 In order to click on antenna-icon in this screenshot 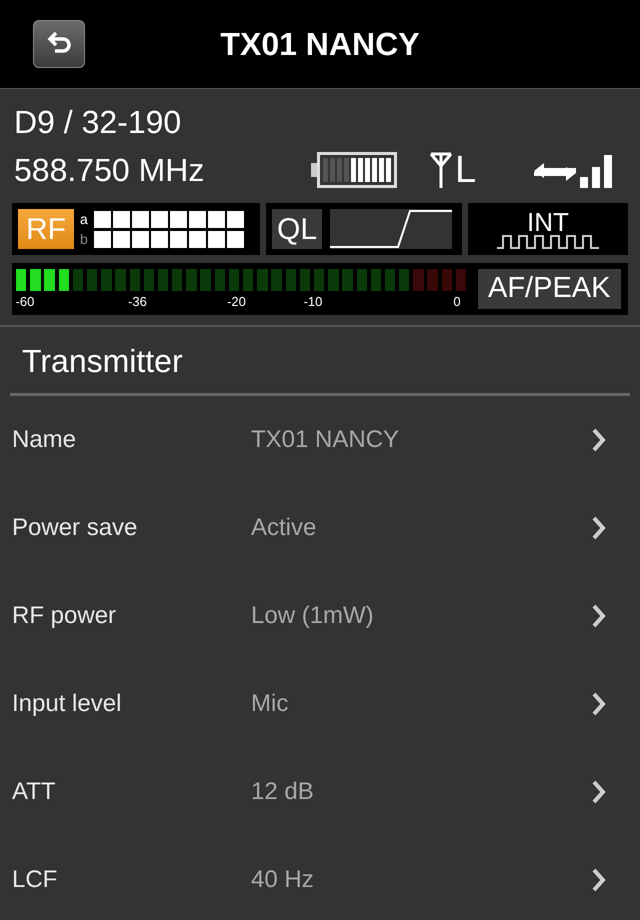, I will do `click(441, 170)`.